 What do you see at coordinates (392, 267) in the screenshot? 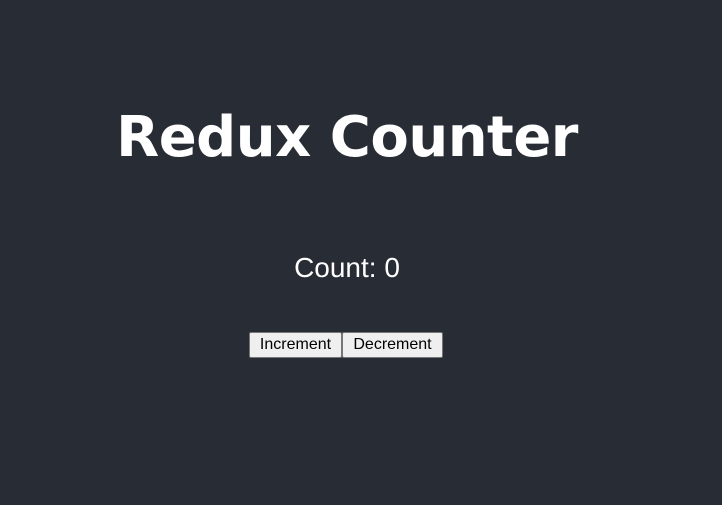
I see `count-value: 0` at bounding box center [392, 267].